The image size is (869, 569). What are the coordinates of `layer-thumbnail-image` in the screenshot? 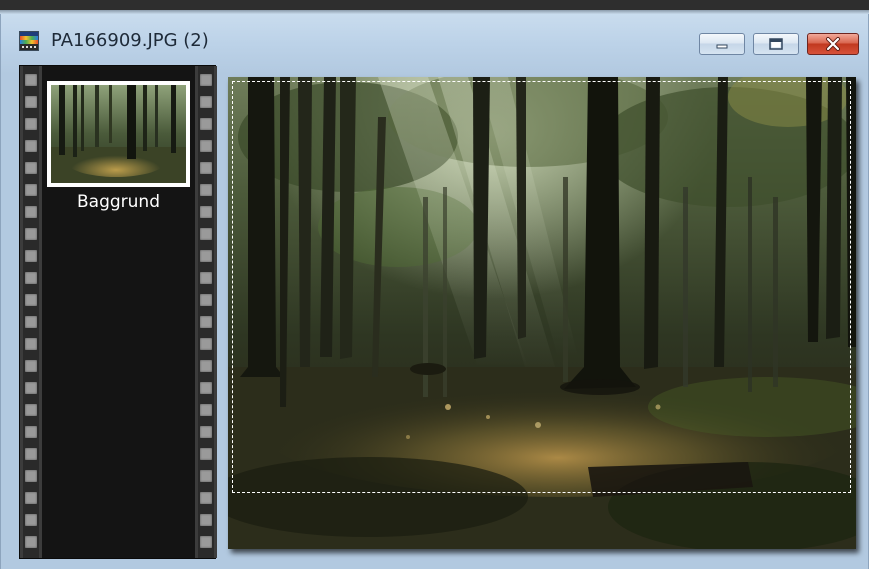 It's located at (118, 134).